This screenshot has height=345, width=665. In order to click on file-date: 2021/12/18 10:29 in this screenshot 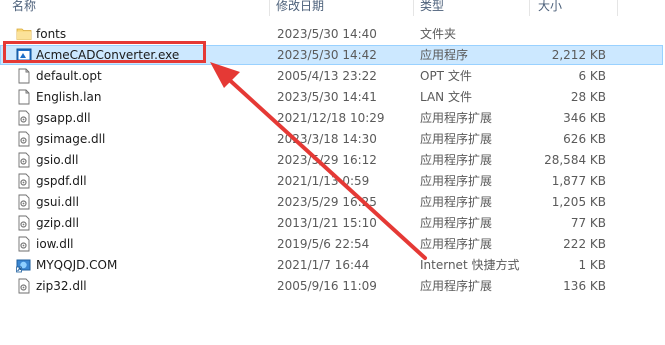, I will do `click(331, 118)`.